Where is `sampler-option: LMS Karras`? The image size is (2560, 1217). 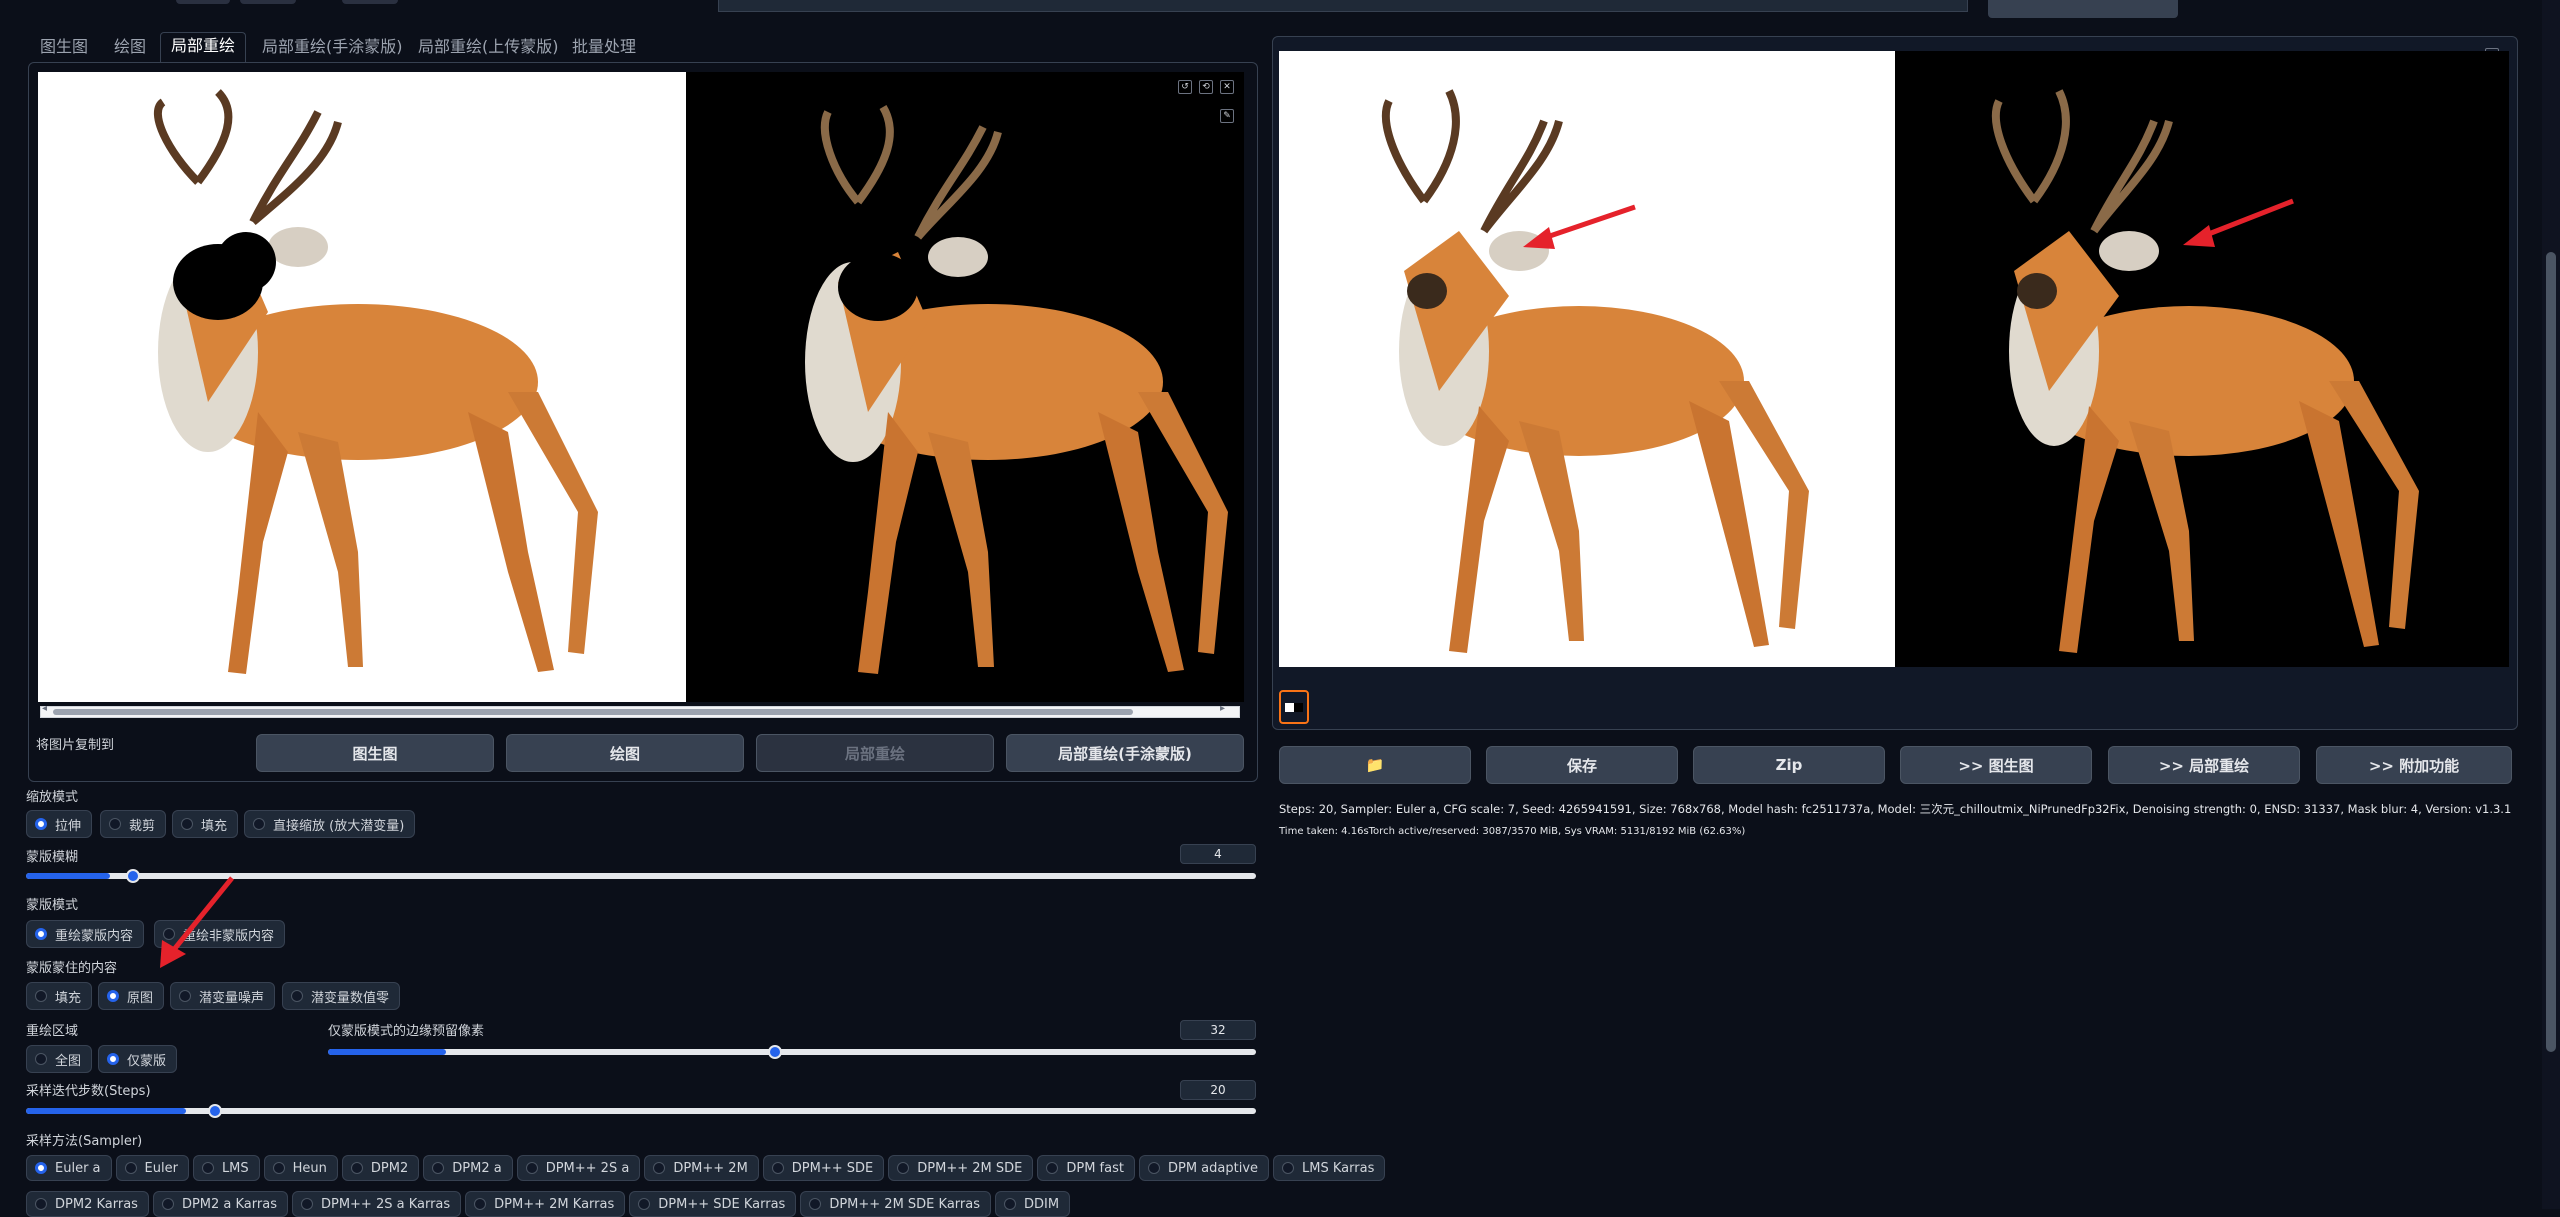 sampler-option: LMS Karras is located at coordinates (1329, 1168).